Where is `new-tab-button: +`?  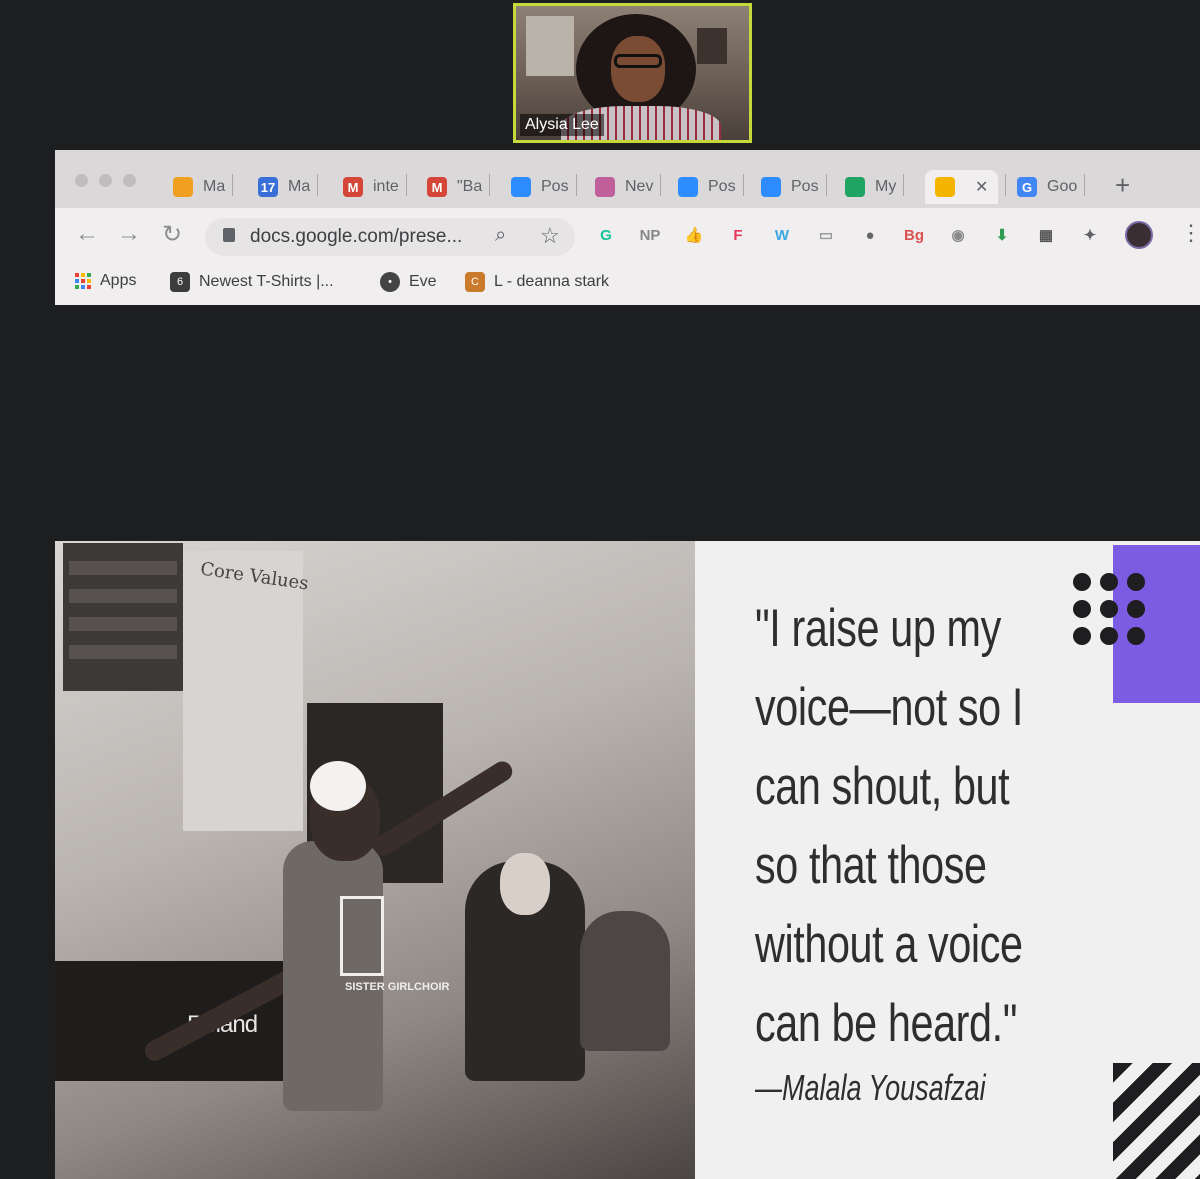
new-tab-button: + is located at coordinates (1122, 185).